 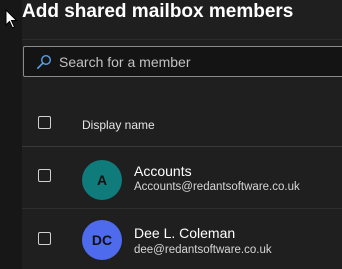 I want to click on search-box, so click(x=182, y=61).